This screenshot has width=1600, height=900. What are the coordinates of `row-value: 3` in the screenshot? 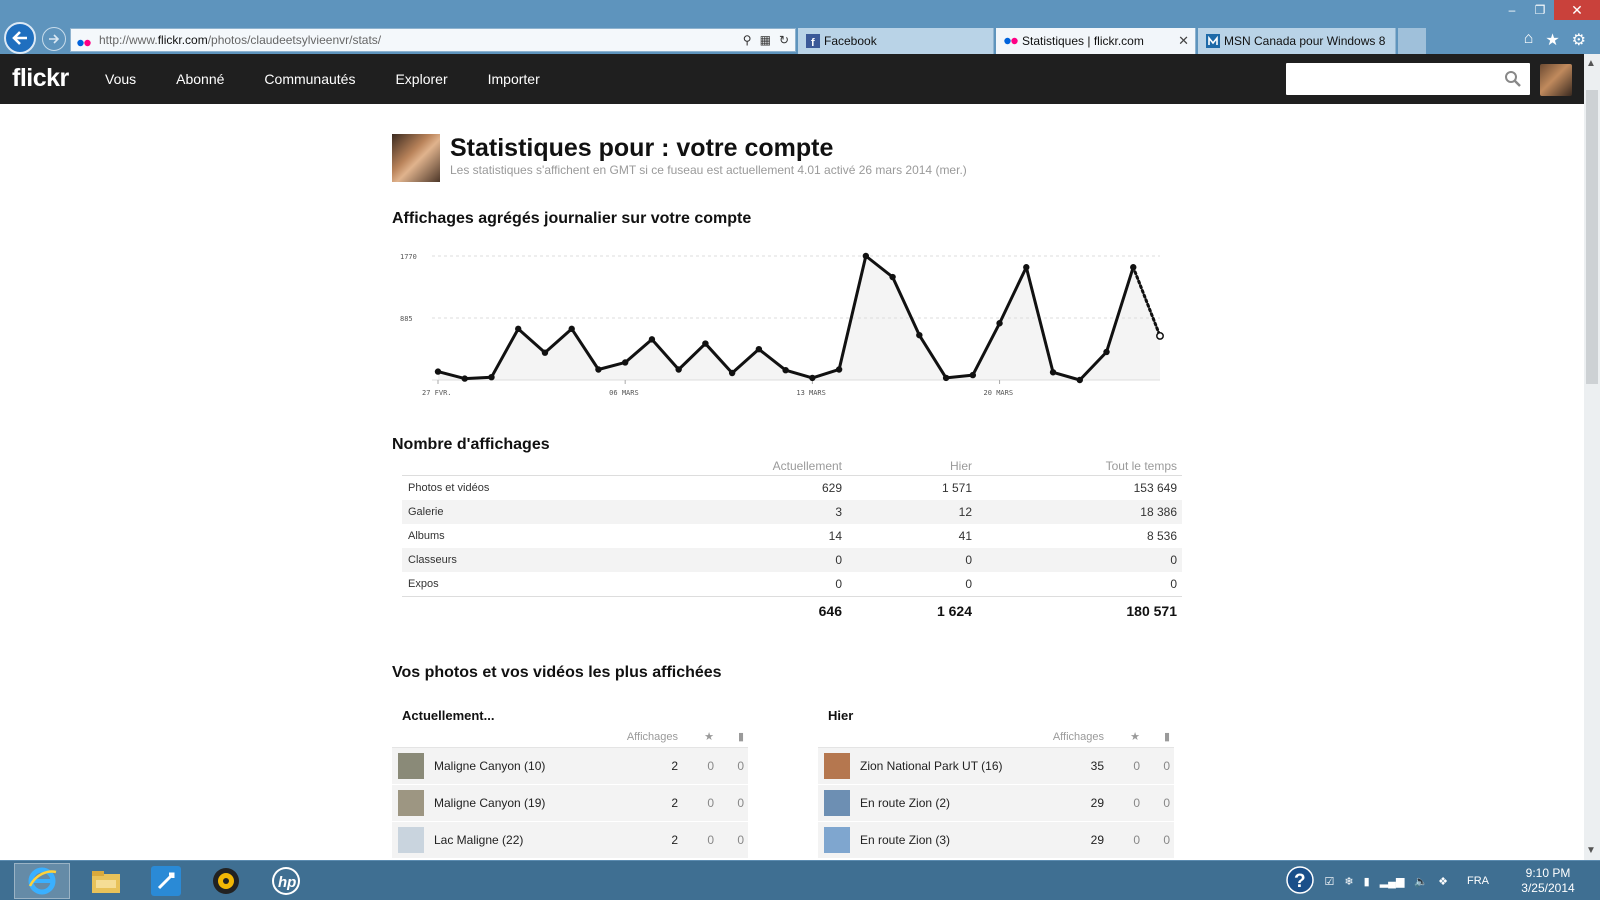 It's located at (838, 512).